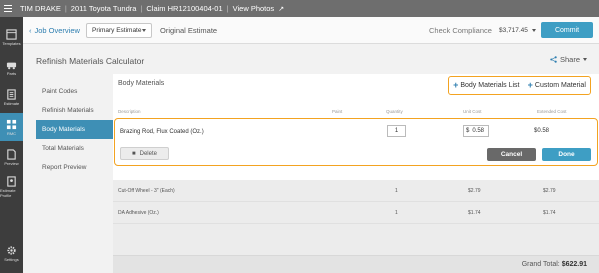  Describe the element at coordinates (104, 8) in the screenshot. I see `vehicle-name: 2011 Toyota Tundra` at that location.